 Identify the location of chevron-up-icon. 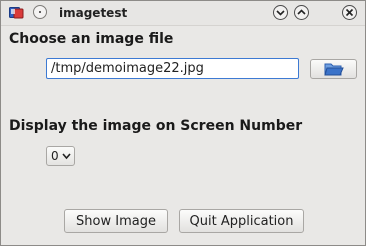
(301, 12).